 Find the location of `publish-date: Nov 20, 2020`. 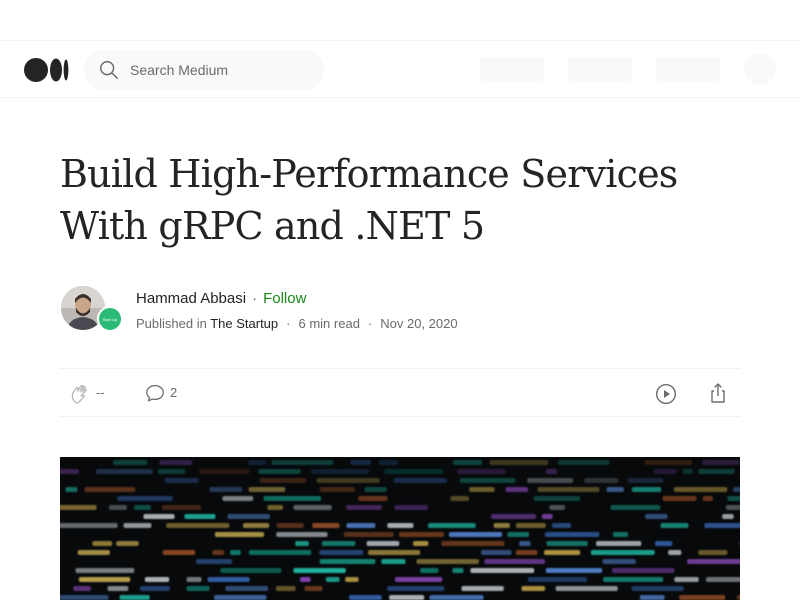

publish-date: Nov 20, 2020 is located at coordinates (419, 323).